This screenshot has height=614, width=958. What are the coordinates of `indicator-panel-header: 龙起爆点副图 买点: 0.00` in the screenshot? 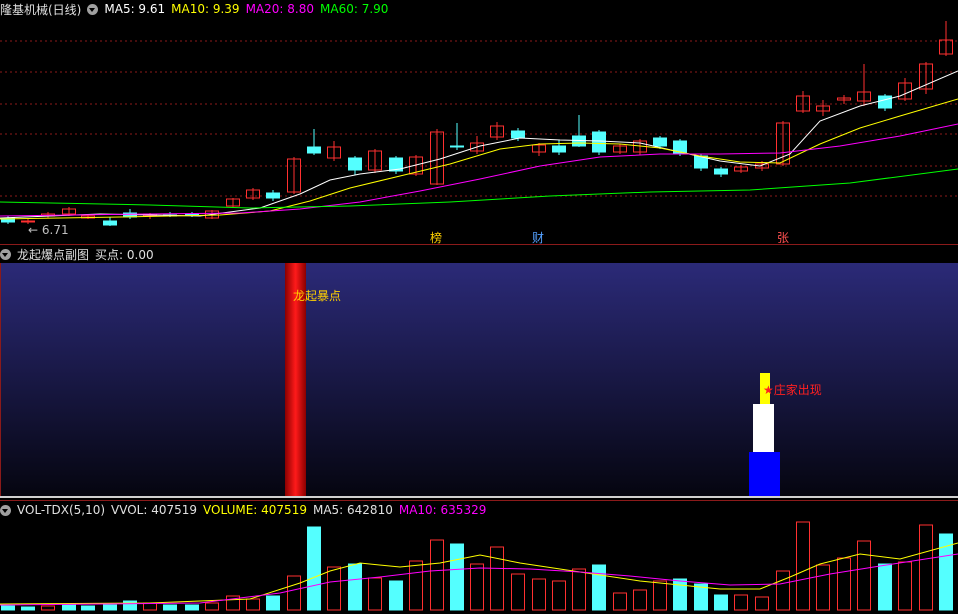 It's located at (80, 254).